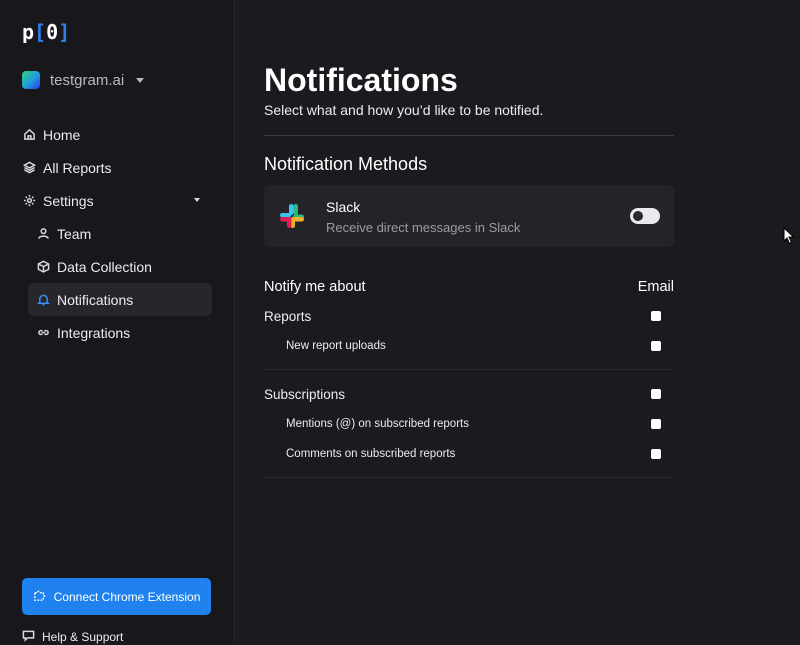 The width and height of the screenshot is (800, 645). I want to click on home-icon, so click(29, 135).